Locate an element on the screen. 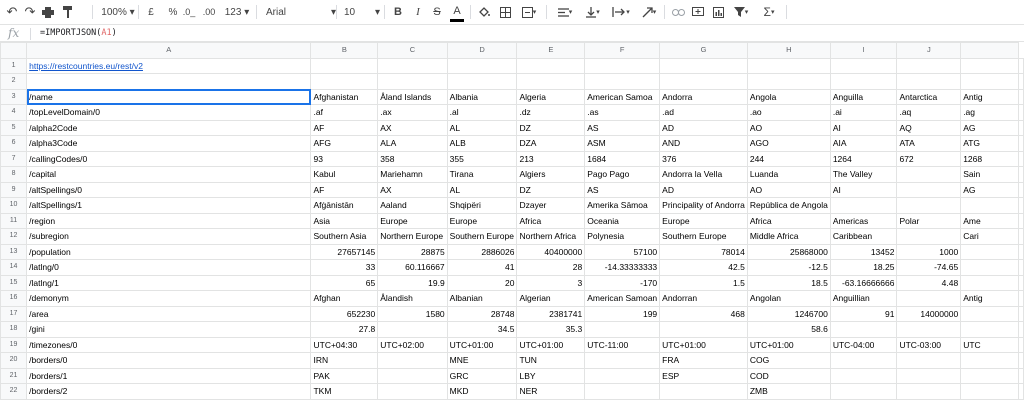 This screenshot has width=1024, height=400. cell: Algerian is located at coordinates (551, 298).